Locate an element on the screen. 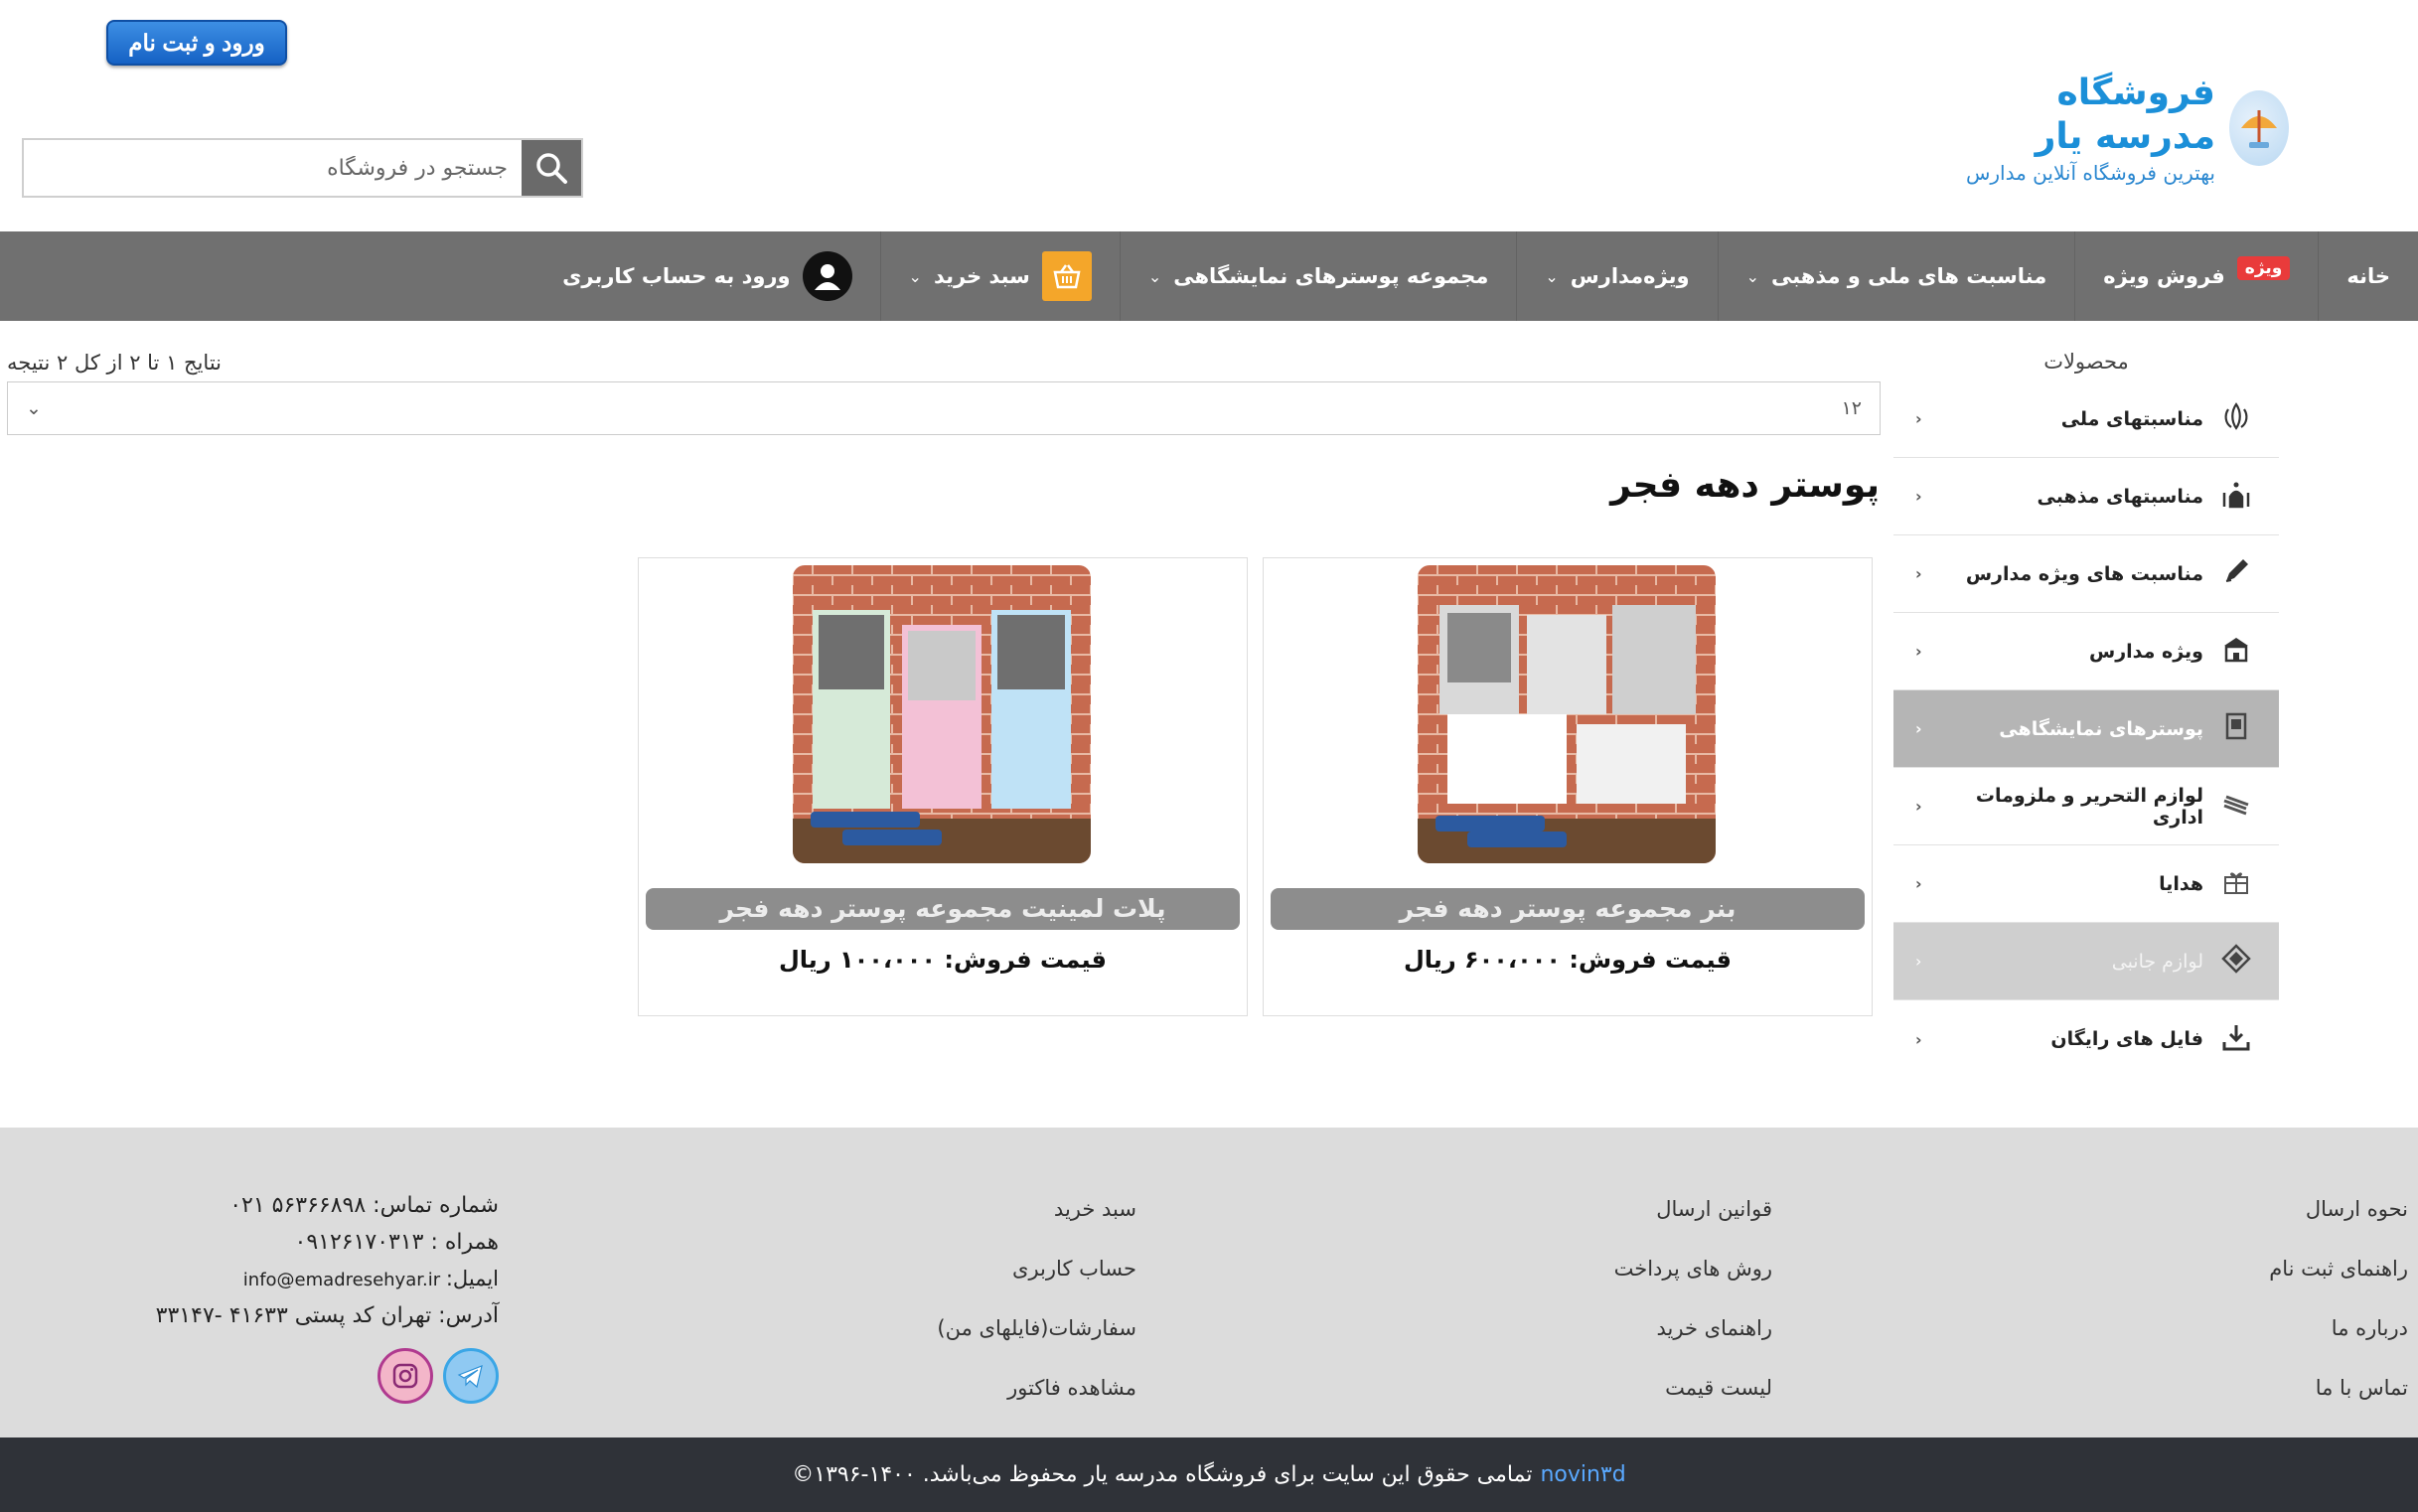  sidebar-item-label: فایل های رایگان is located at coordinates (2126, 1039).